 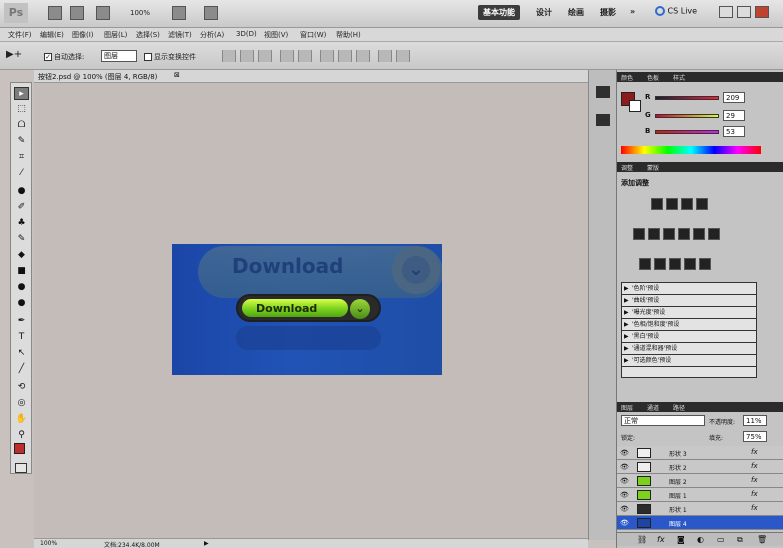 What do you see at coordinates (740, 540) in the screenshot?
I see `new-layer-icon: ⧉` at bounding box center [740, 540].